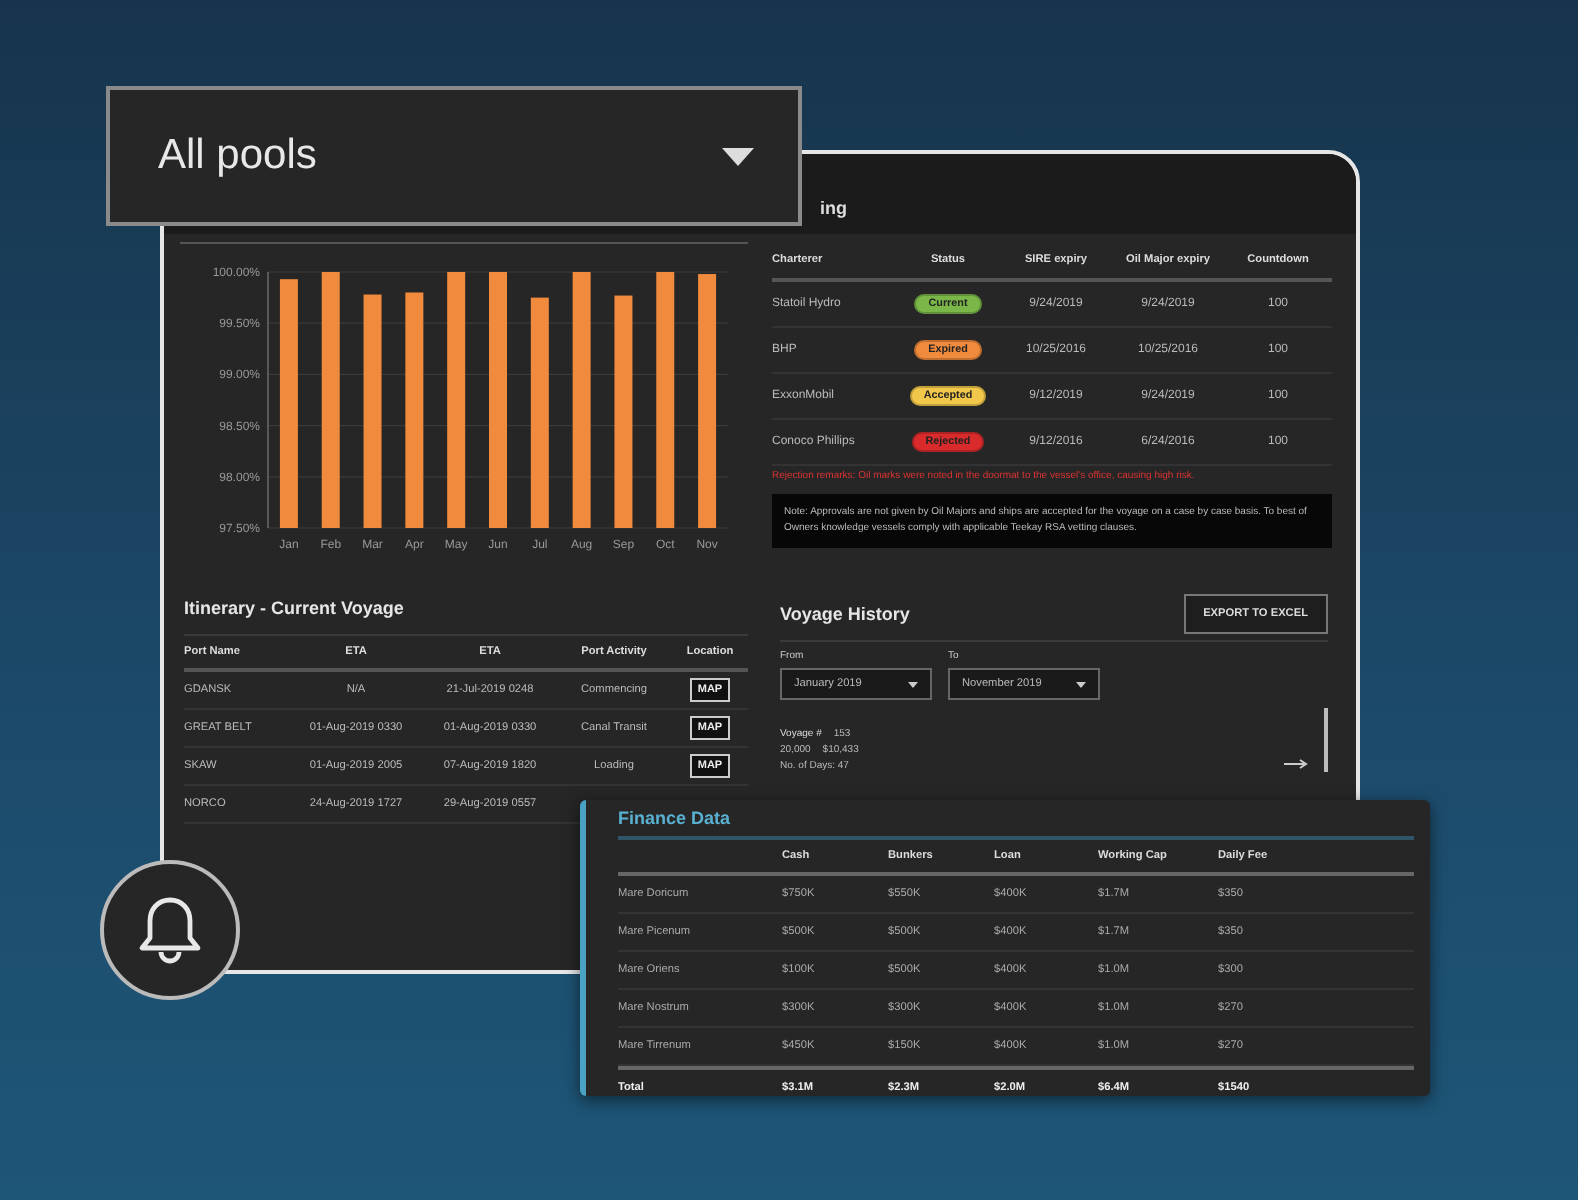 The height and width of the screenshot is (1200, 1578). What do you see at coordinates (832, 210) in the screenshot?
I see `panel-title: ing` at bounding box center [832, 210].